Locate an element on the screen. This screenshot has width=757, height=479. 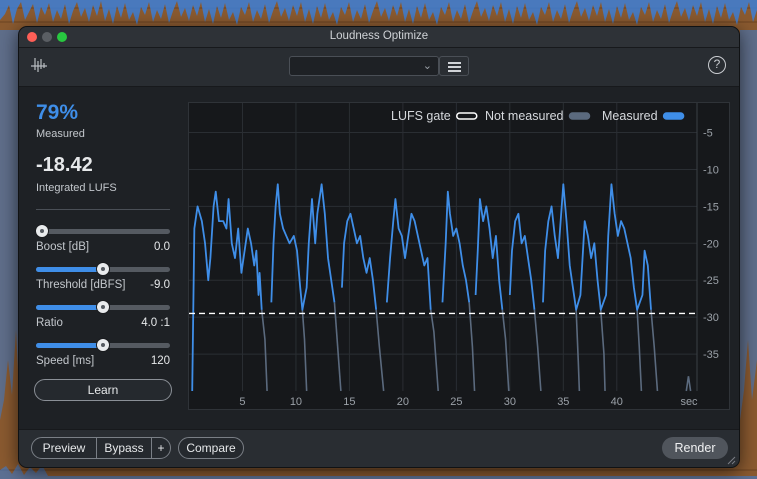
boost-slider is located at coordinates (103, 231).